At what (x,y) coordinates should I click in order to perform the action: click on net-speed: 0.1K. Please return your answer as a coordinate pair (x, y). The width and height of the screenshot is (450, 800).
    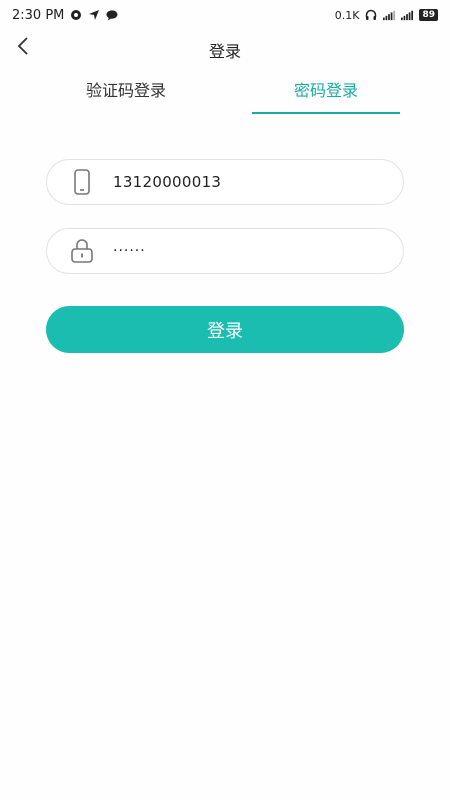
    Looking at the image, I should click on (347, 15).